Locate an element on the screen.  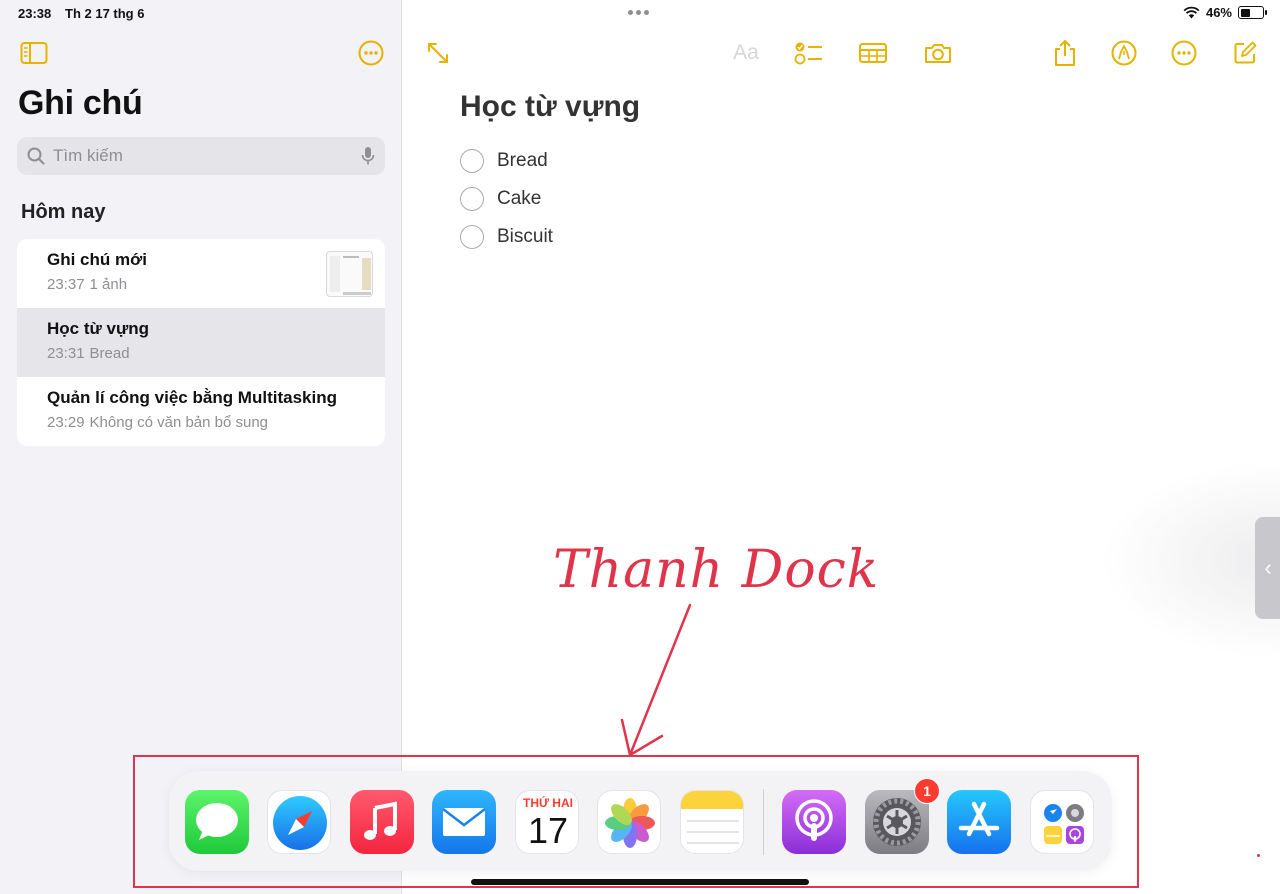
section-header-today: Hôm nay is located at coordinates (63, 212).